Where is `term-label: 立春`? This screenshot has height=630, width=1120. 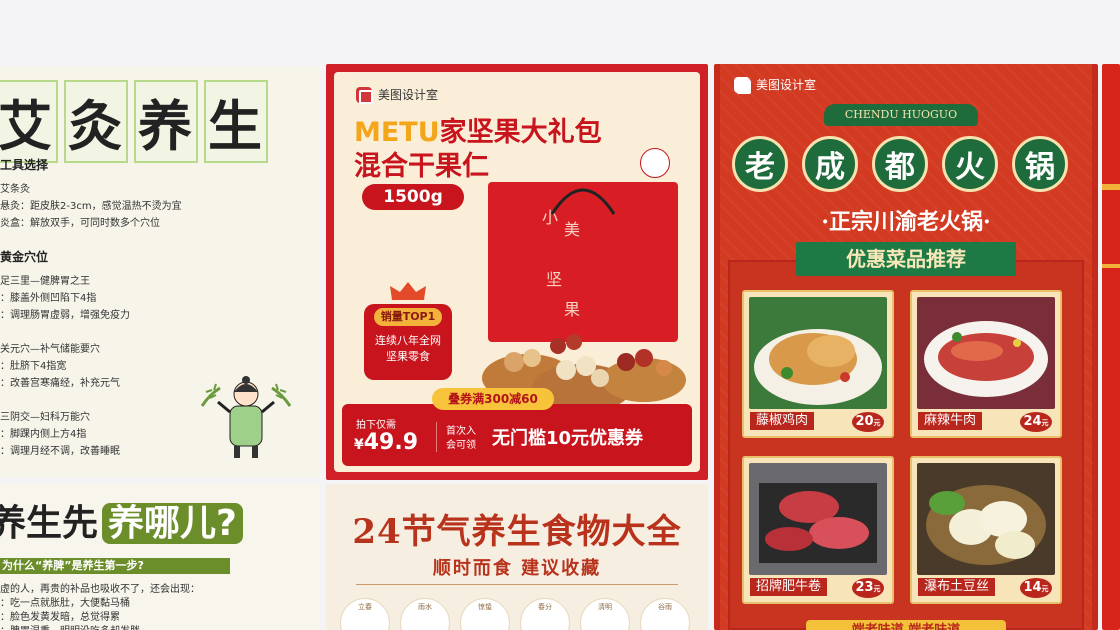 term-label: 立春 is located at coordinates (365, 607).